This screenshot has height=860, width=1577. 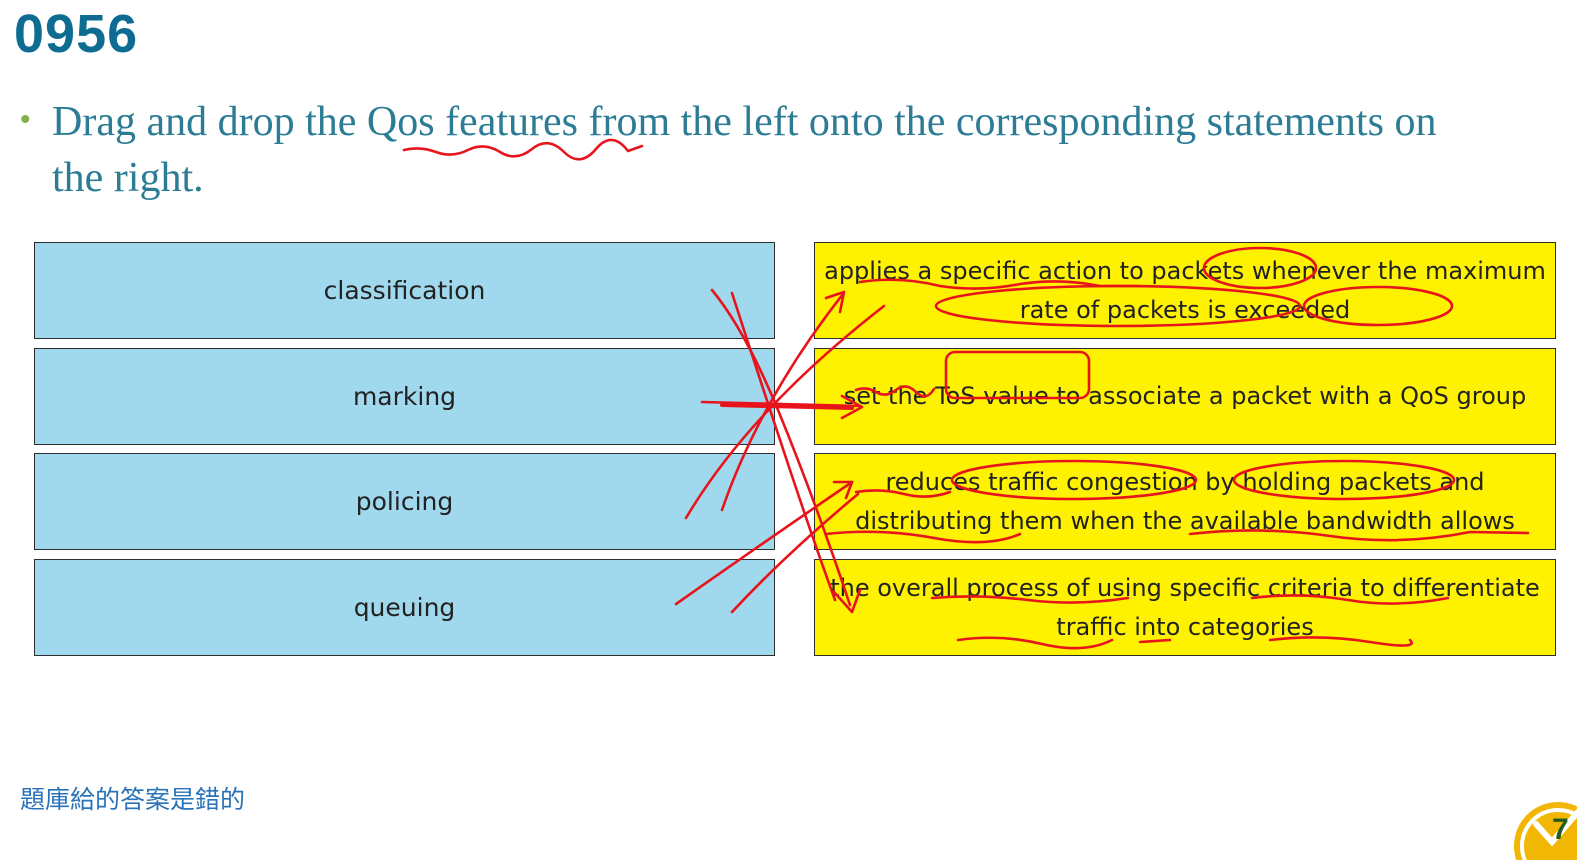 I want to click on footer-note: 題庫給的答案是錯的, so click(x=133, y=799).